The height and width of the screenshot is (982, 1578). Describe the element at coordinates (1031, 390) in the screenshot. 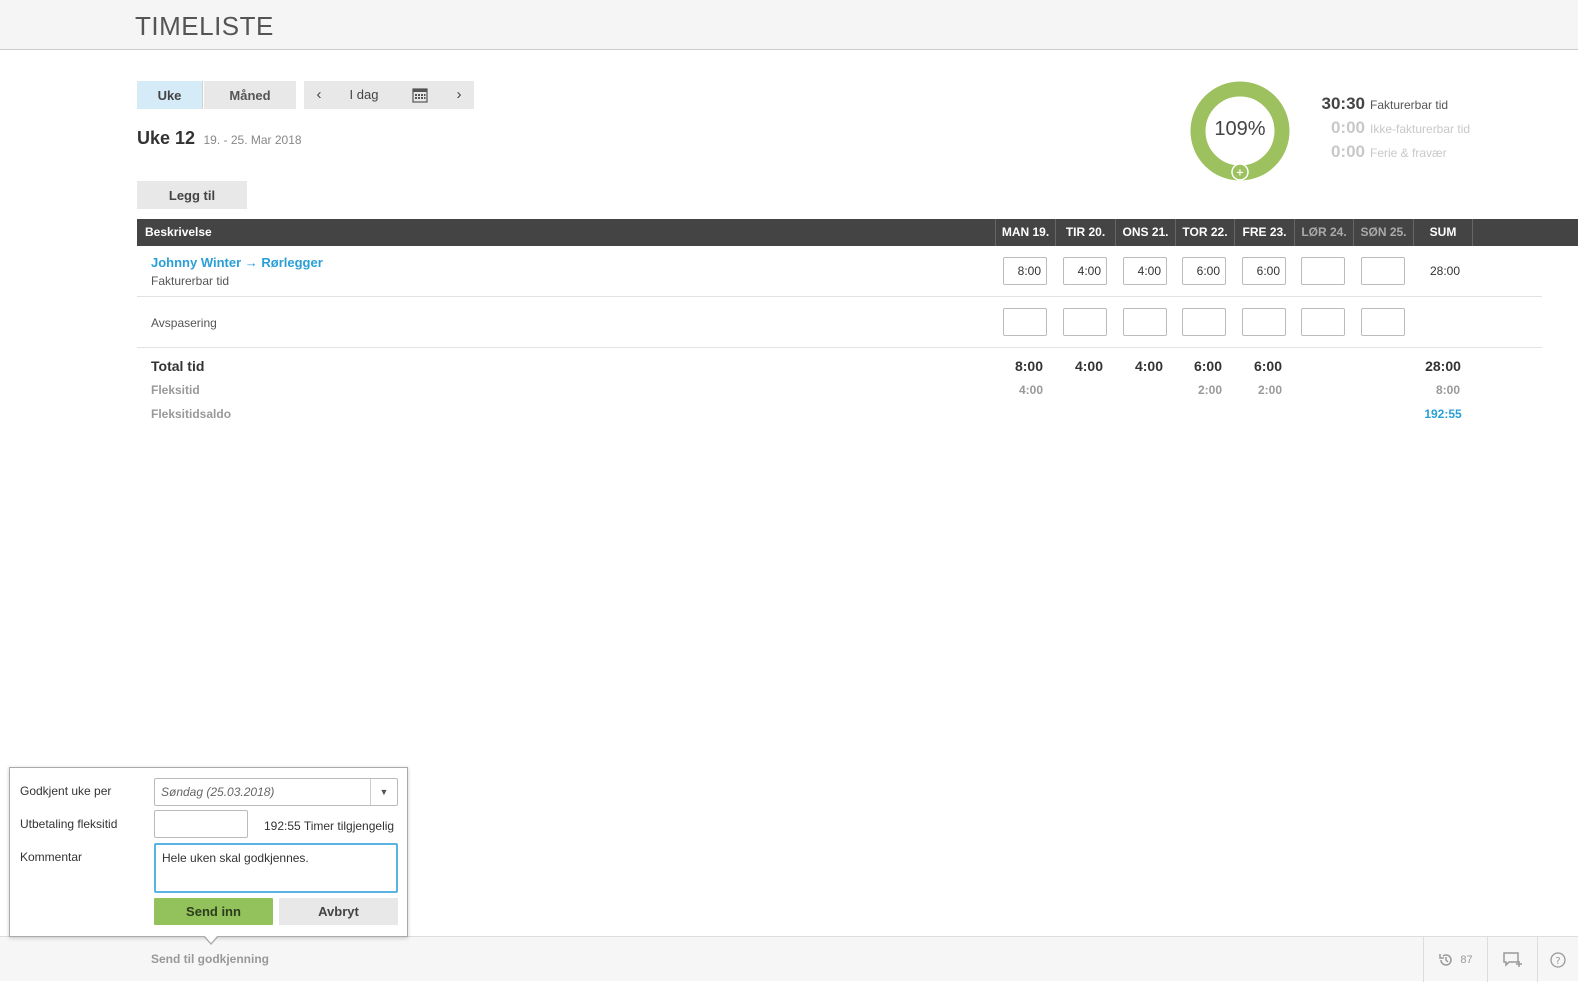

I see `flex-mon: 4:00` at that location.